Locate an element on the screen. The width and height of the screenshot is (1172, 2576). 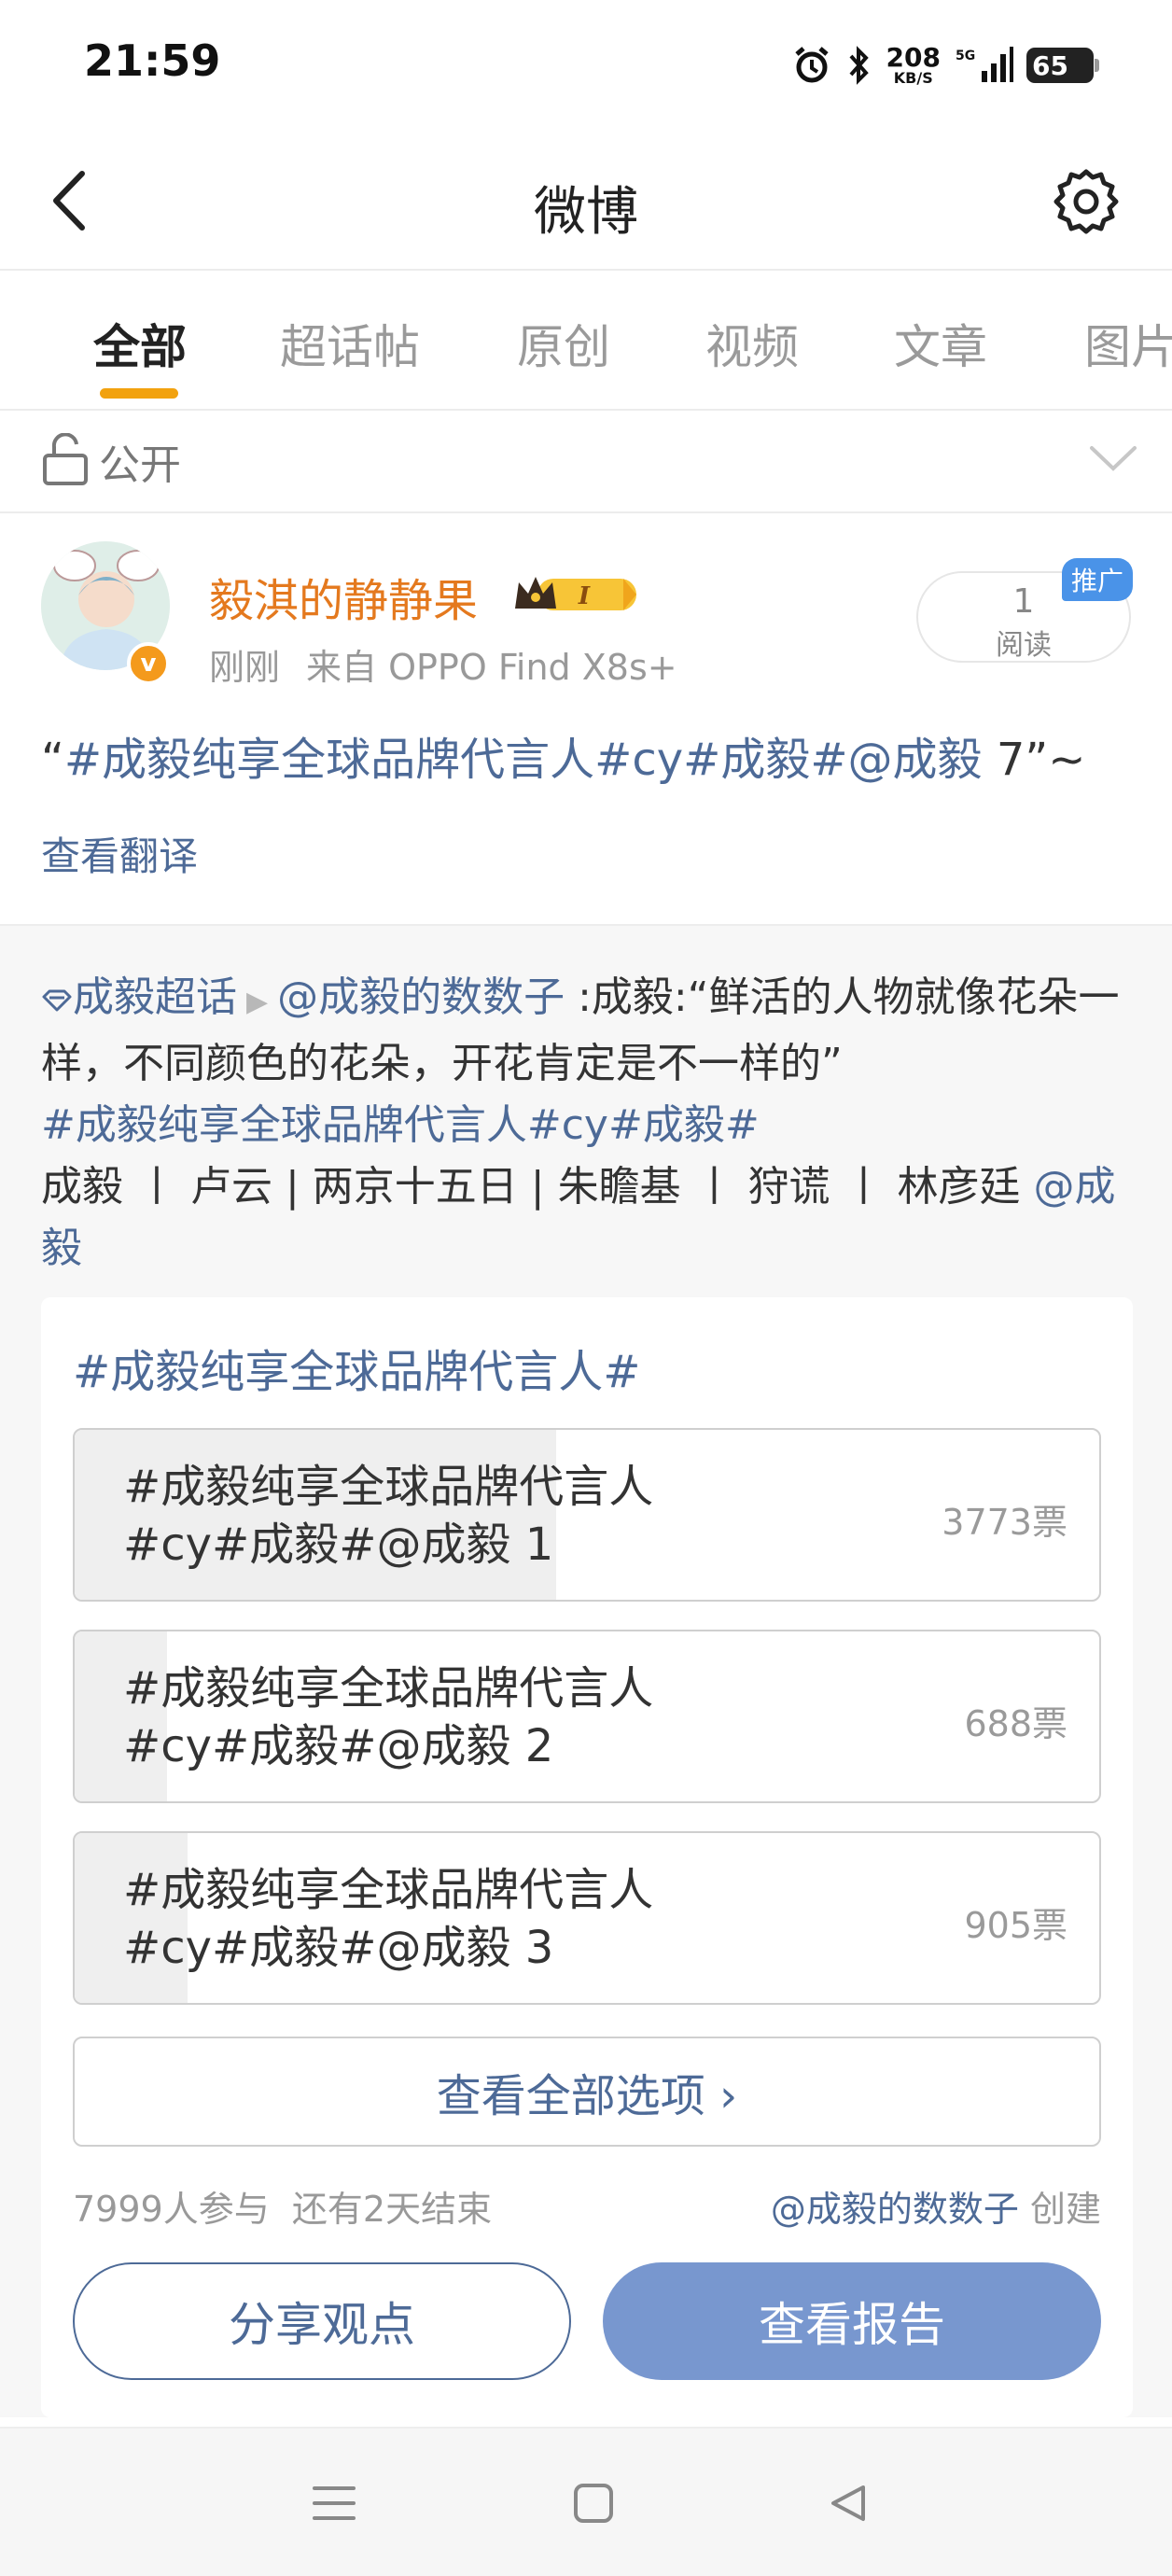
verified-badge: v is located at coordinates (148, 663).